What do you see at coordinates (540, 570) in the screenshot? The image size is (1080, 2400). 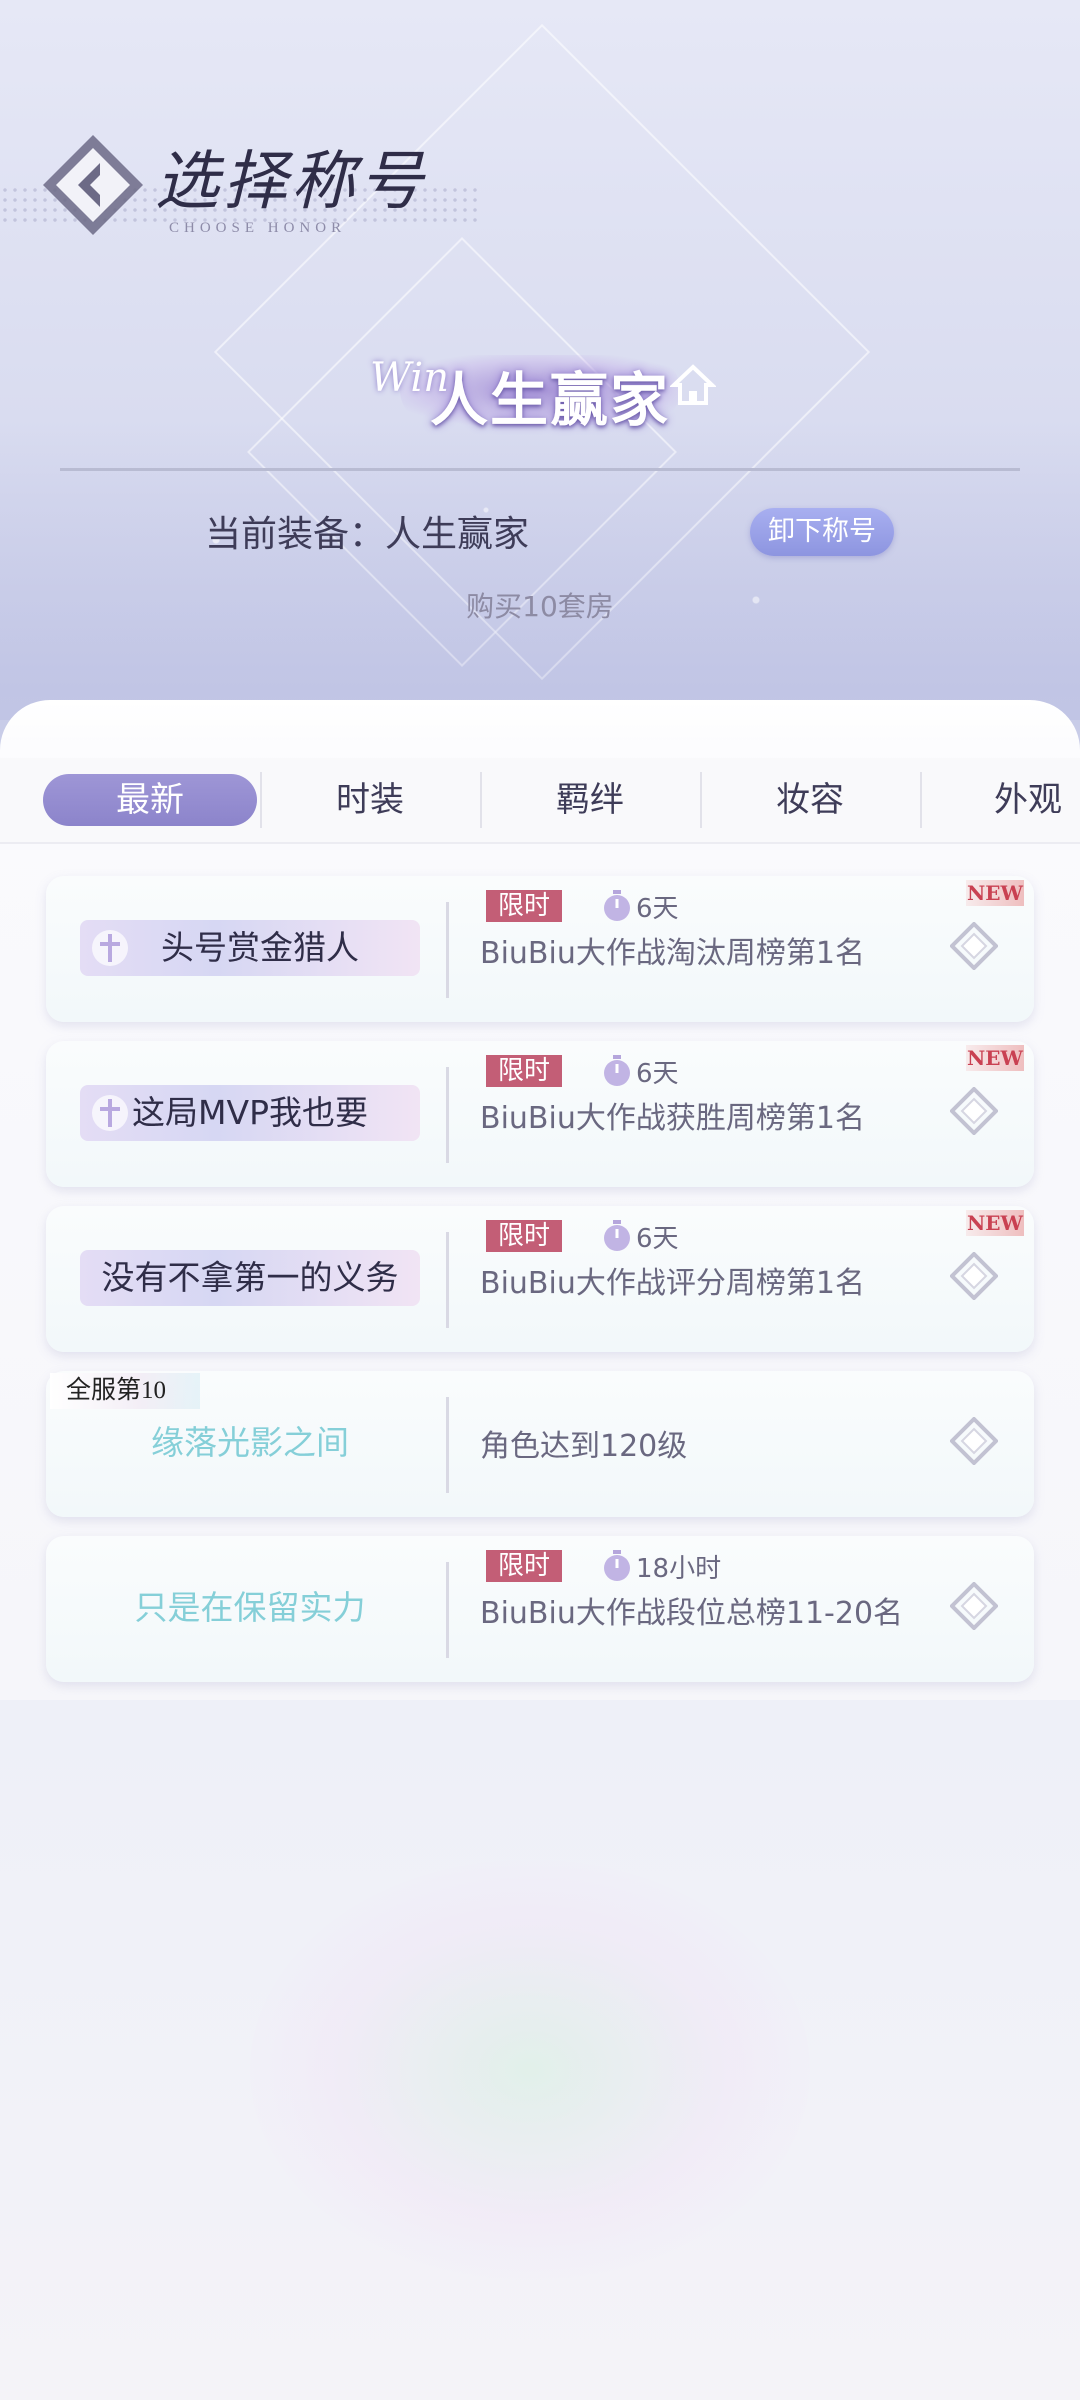 I see `sparkle-background` at bounding box center [540, 570].